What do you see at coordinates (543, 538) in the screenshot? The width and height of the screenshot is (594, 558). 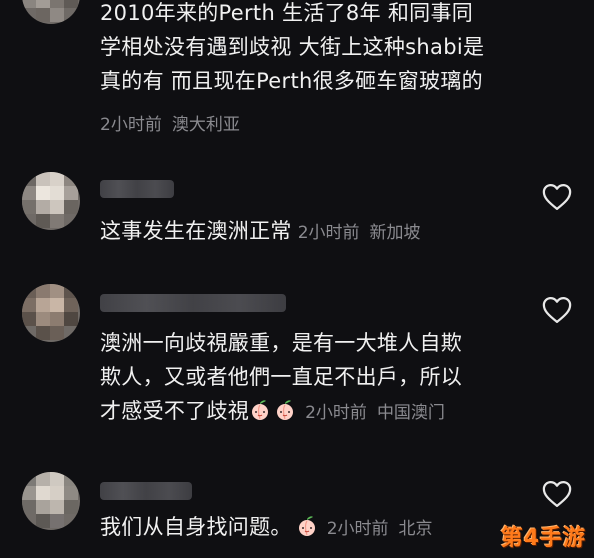 I see `watermark-logo: 第4手游` at bounding box center [543, 538].